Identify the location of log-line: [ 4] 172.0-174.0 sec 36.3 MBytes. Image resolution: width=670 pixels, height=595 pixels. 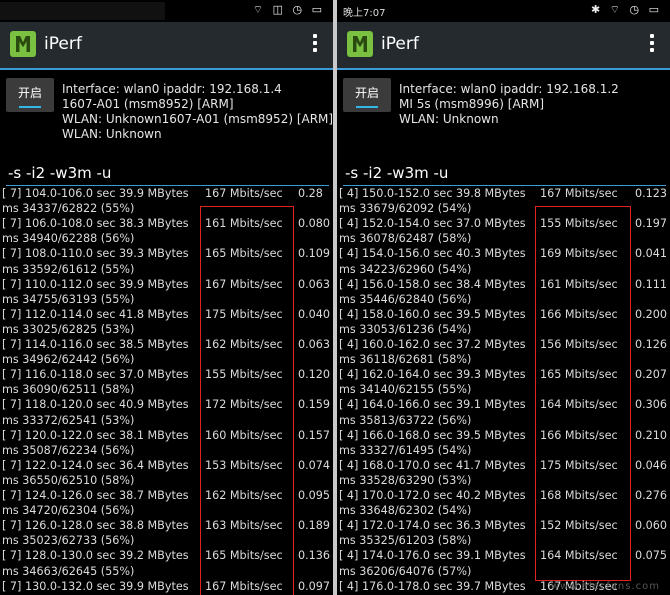
(432, 526).